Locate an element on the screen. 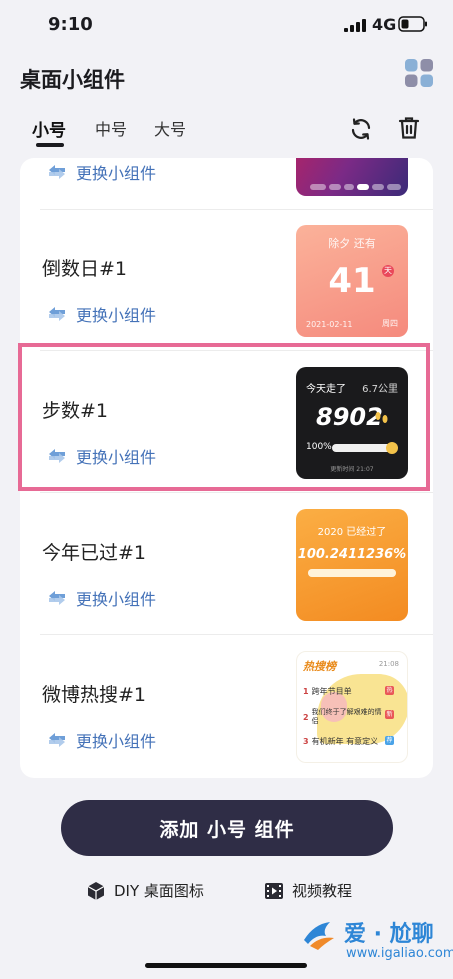 The width and height of the screenshot is (453, 979). status-time: 9:10 is located at coordinates (70, 24).